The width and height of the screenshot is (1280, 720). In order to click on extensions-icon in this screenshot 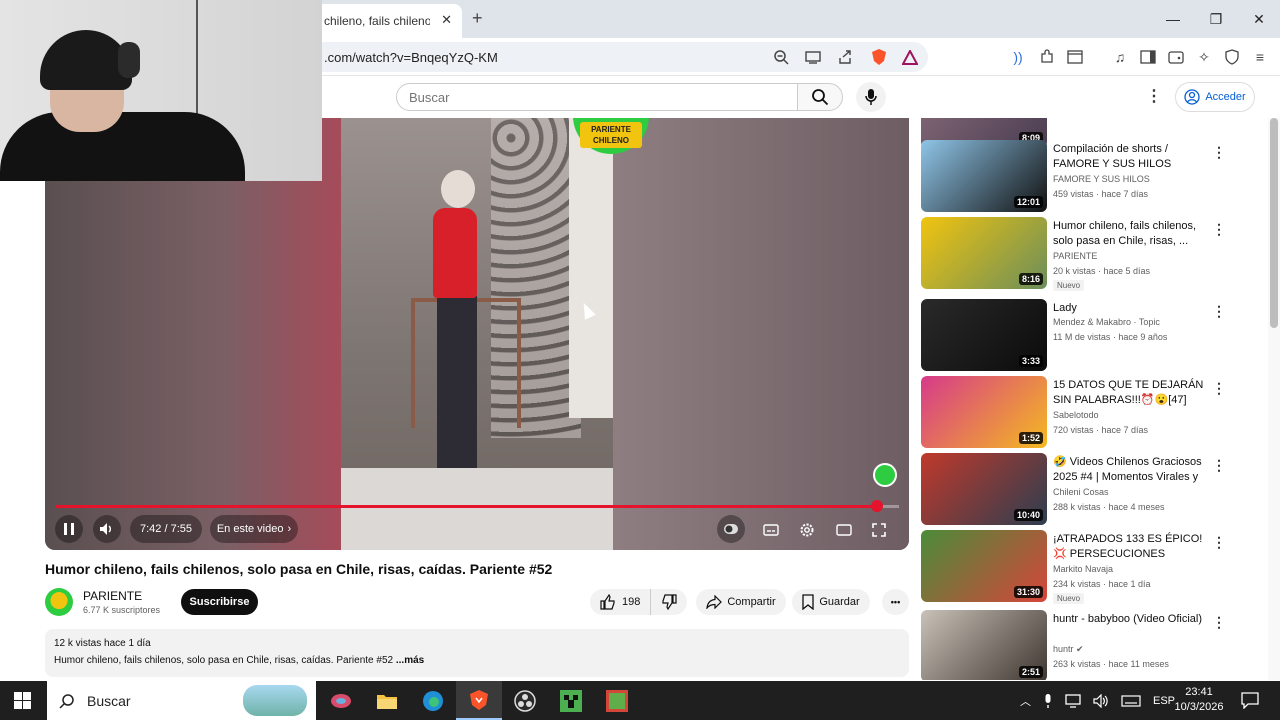, I will do `click(1047, 57)`.